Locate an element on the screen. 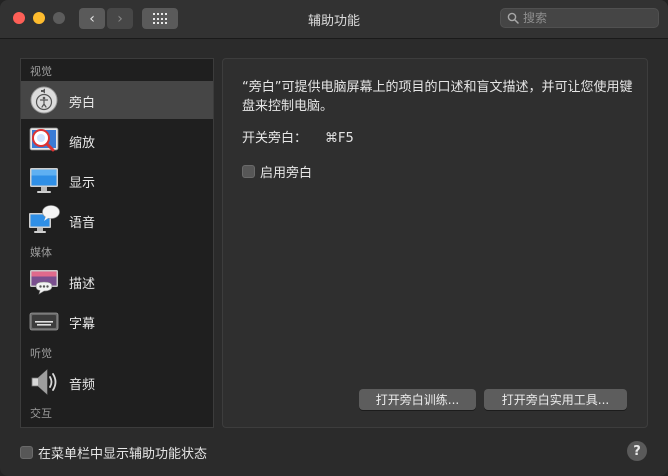 Image resolution: width=668 pixels, height=476 pixels. sidebar-item-label: 音频 is located at coordinates (82, 385).